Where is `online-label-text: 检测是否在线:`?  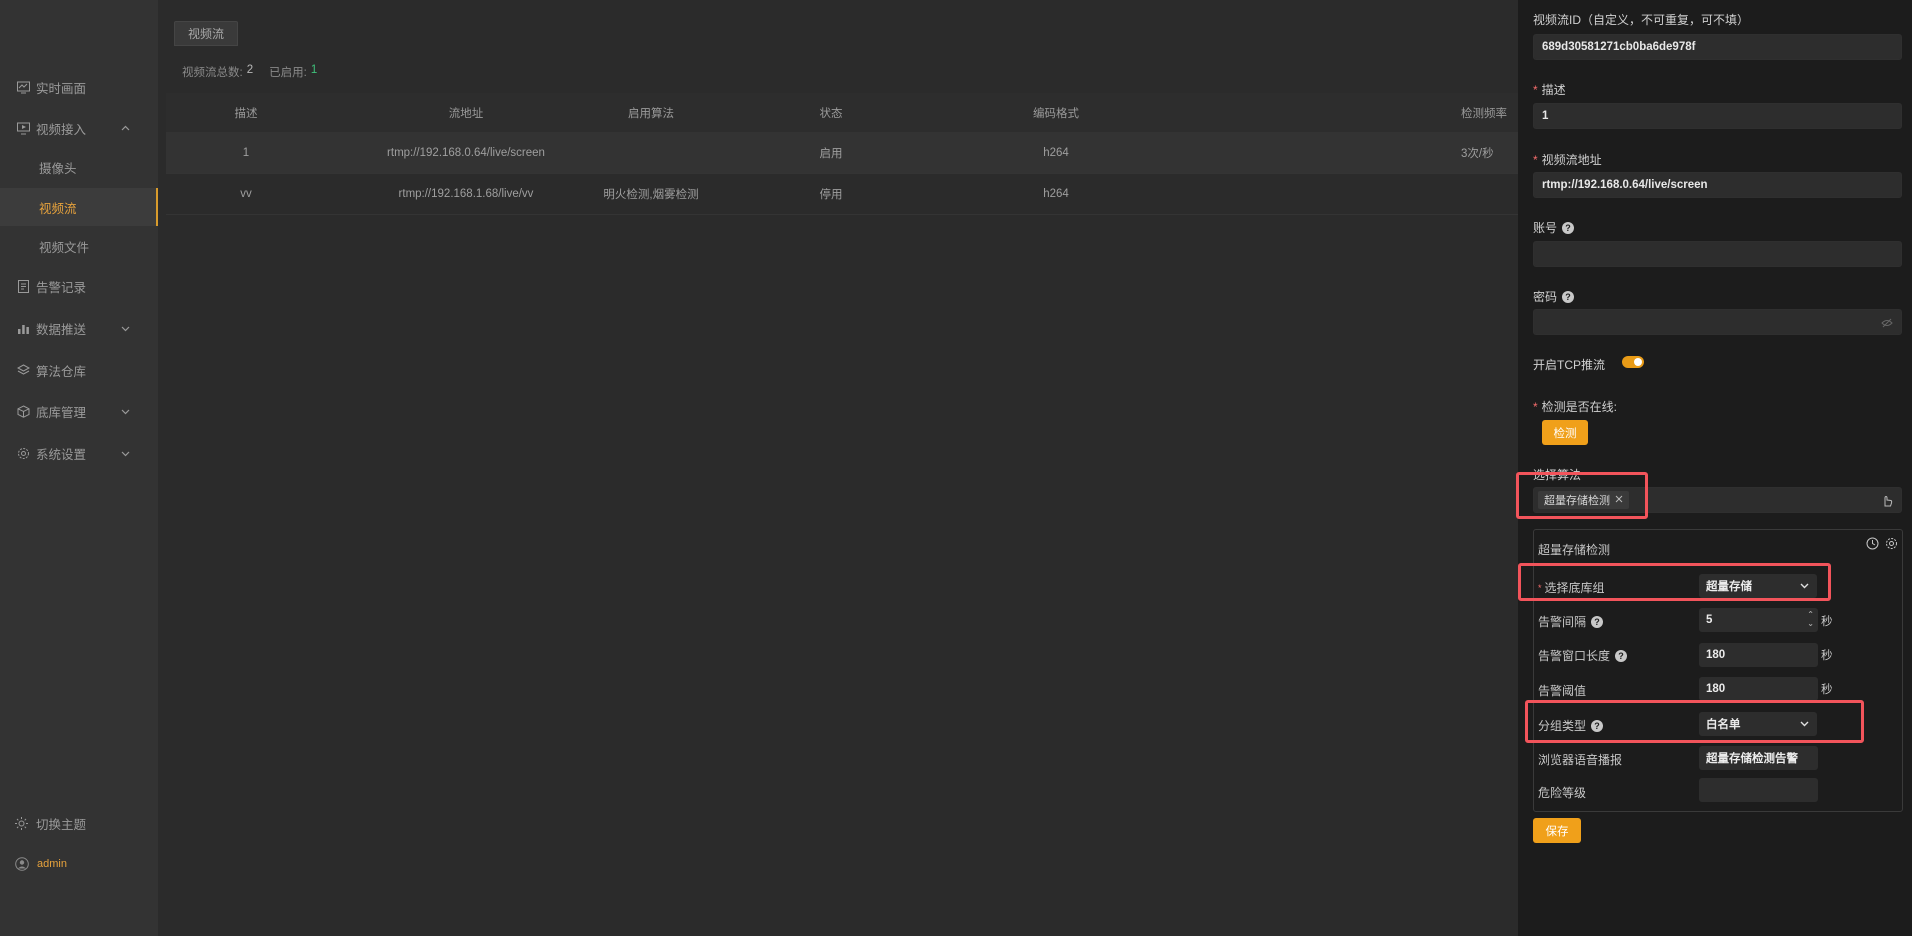 online-label-text: 检测是否在线: is located at coordinates (1579, 407).